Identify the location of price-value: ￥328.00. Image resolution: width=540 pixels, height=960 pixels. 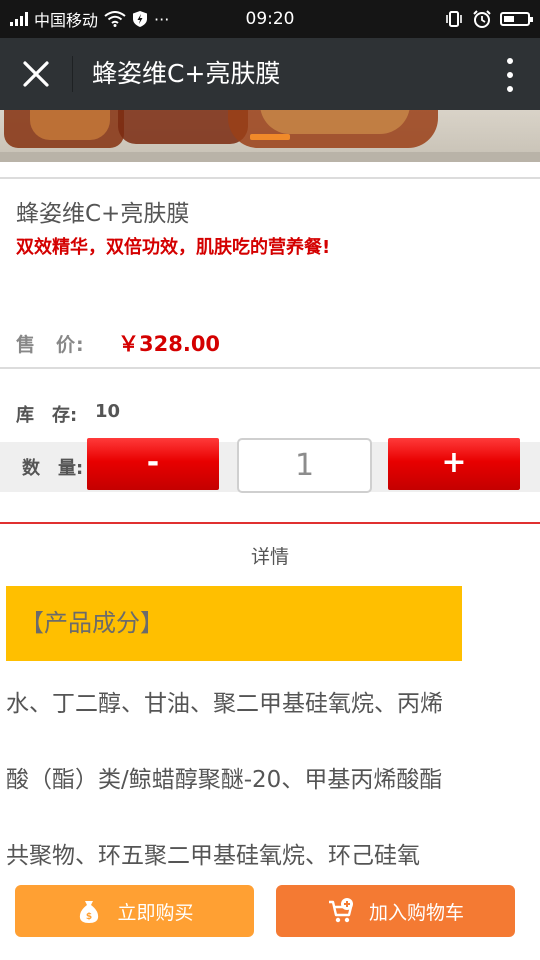
(169, 344).